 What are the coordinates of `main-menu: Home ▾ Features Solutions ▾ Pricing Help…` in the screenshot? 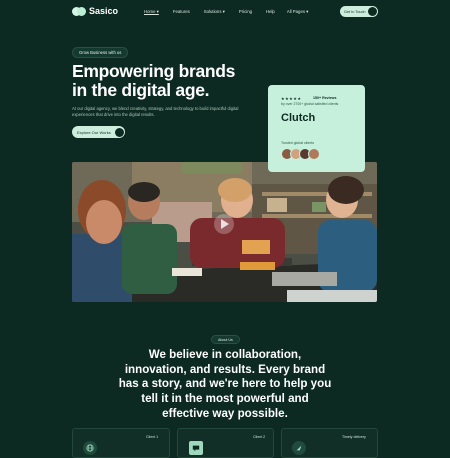 It's located at (233, 12).